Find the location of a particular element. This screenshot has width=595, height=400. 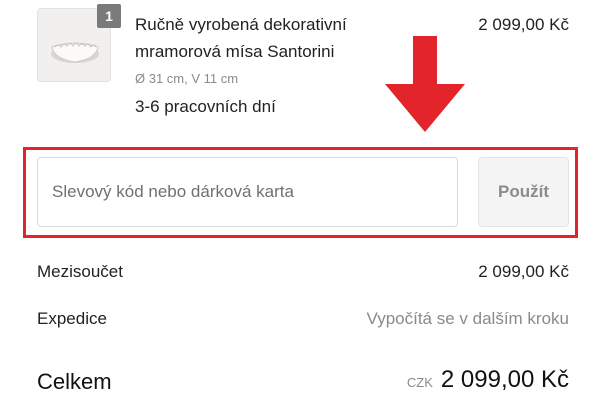

shipping-value: Vypočítá se v dalším kroku is located at coordinates (467, 318).